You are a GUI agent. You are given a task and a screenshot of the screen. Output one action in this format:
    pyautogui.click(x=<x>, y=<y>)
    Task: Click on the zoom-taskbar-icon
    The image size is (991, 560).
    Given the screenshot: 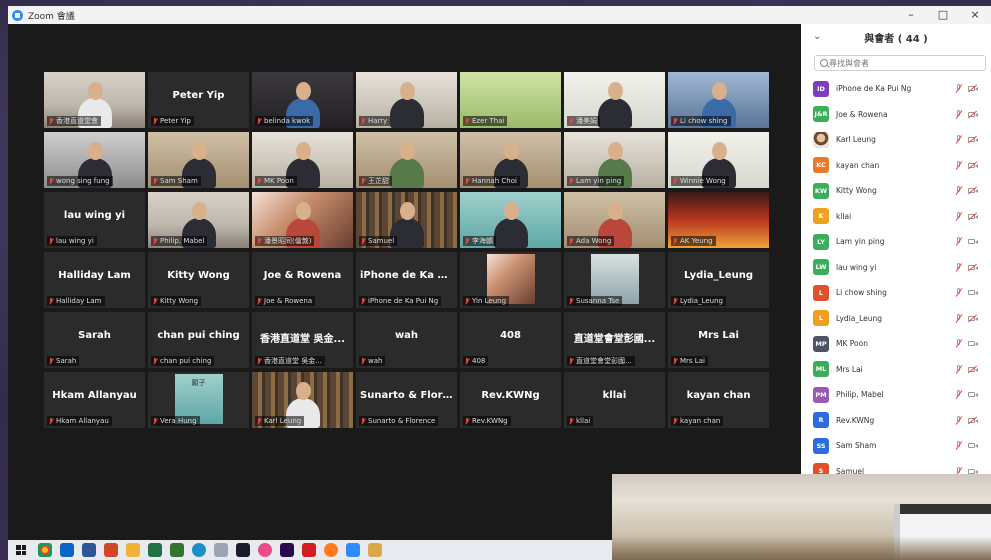 What is the action you would take?
    pyautogui.click(x=353, y=550)
    